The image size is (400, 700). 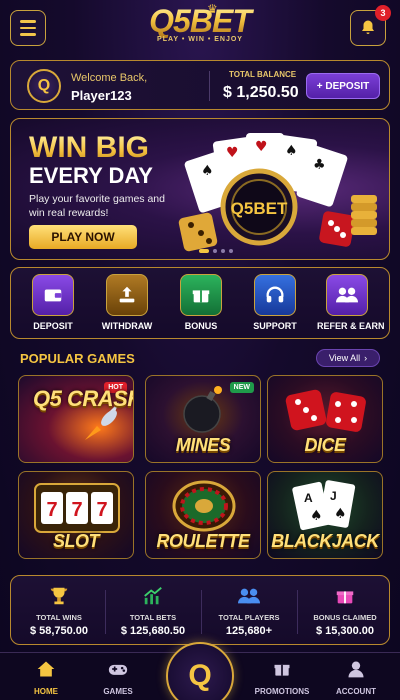 I want to click on view-all-button: View All ›, so click(x=348, y=358).